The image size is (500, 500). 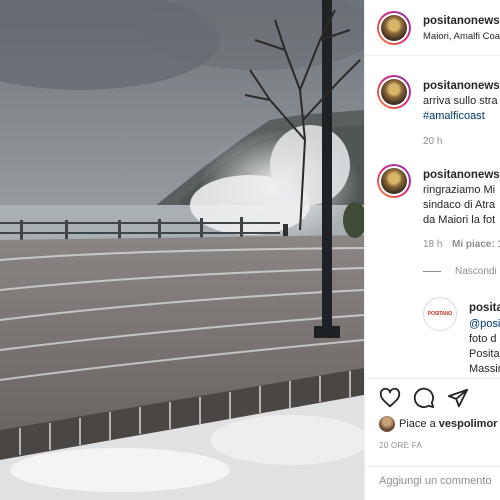 I want to click on likes-summary: Piace a vespolimor, so click(x=438, y=424).